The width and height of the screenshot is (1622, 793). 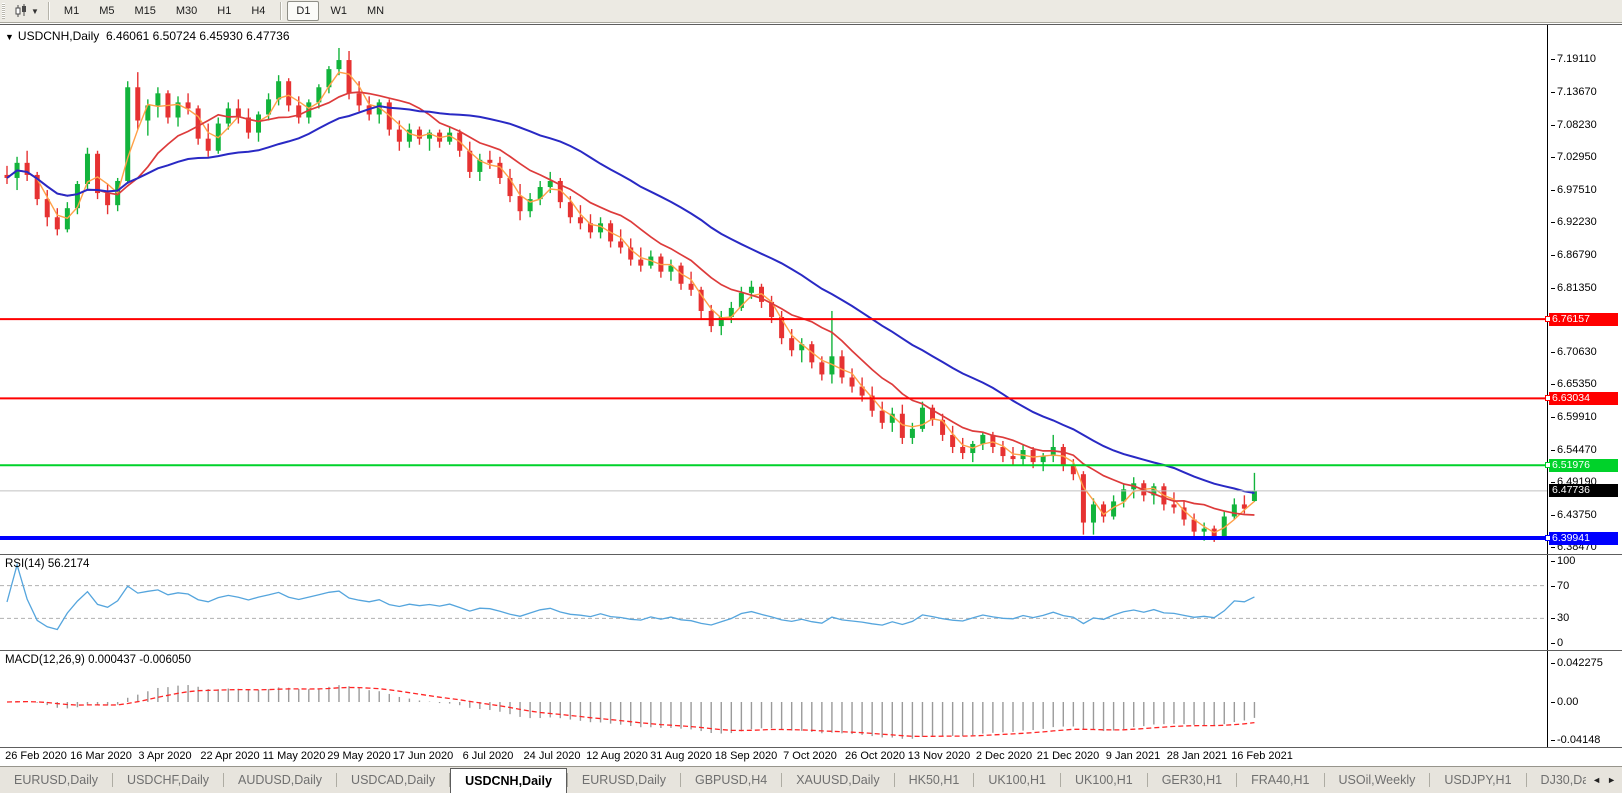 What do you see at coordinates (1604, 780) in the screenshot?
I see `tab-scroll-arrows: ◄ ►` at bounding box center [1604, 780].